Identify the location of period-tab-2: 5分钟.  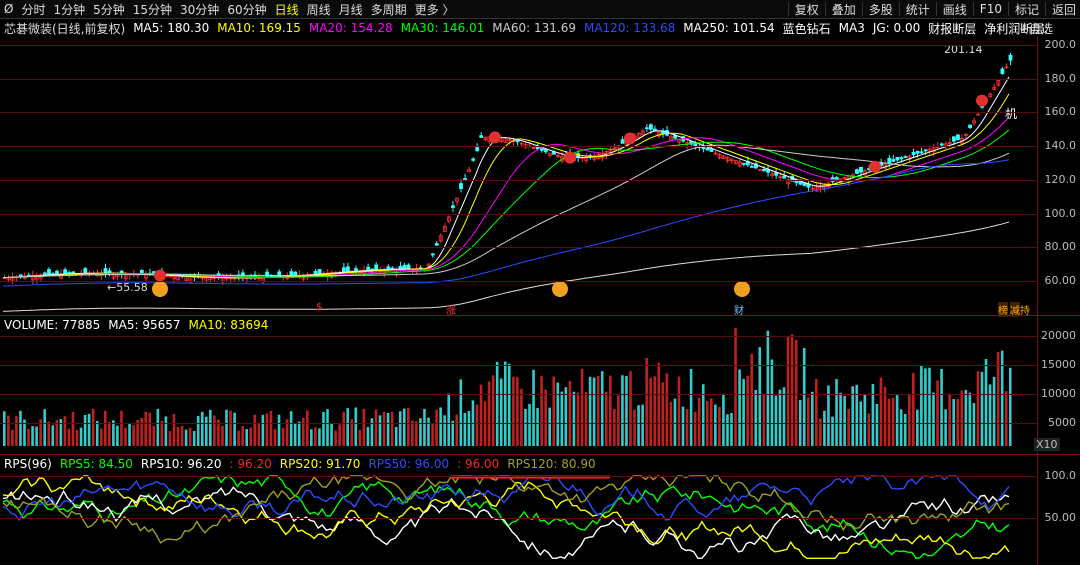
(109, 9).